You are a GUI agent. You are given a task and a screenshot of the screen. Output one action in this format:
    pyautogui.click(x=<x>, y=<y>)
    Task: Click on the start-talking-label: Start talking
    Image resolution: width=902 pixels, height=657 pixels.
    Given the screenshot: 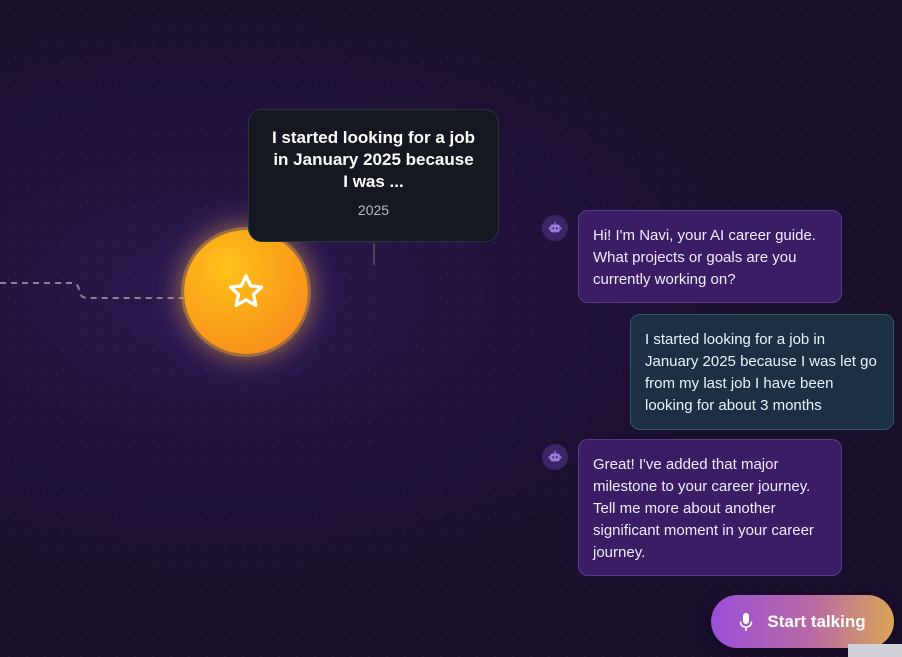 What is the action you would take?
    pyautogui.click(x=816, y=621)
    